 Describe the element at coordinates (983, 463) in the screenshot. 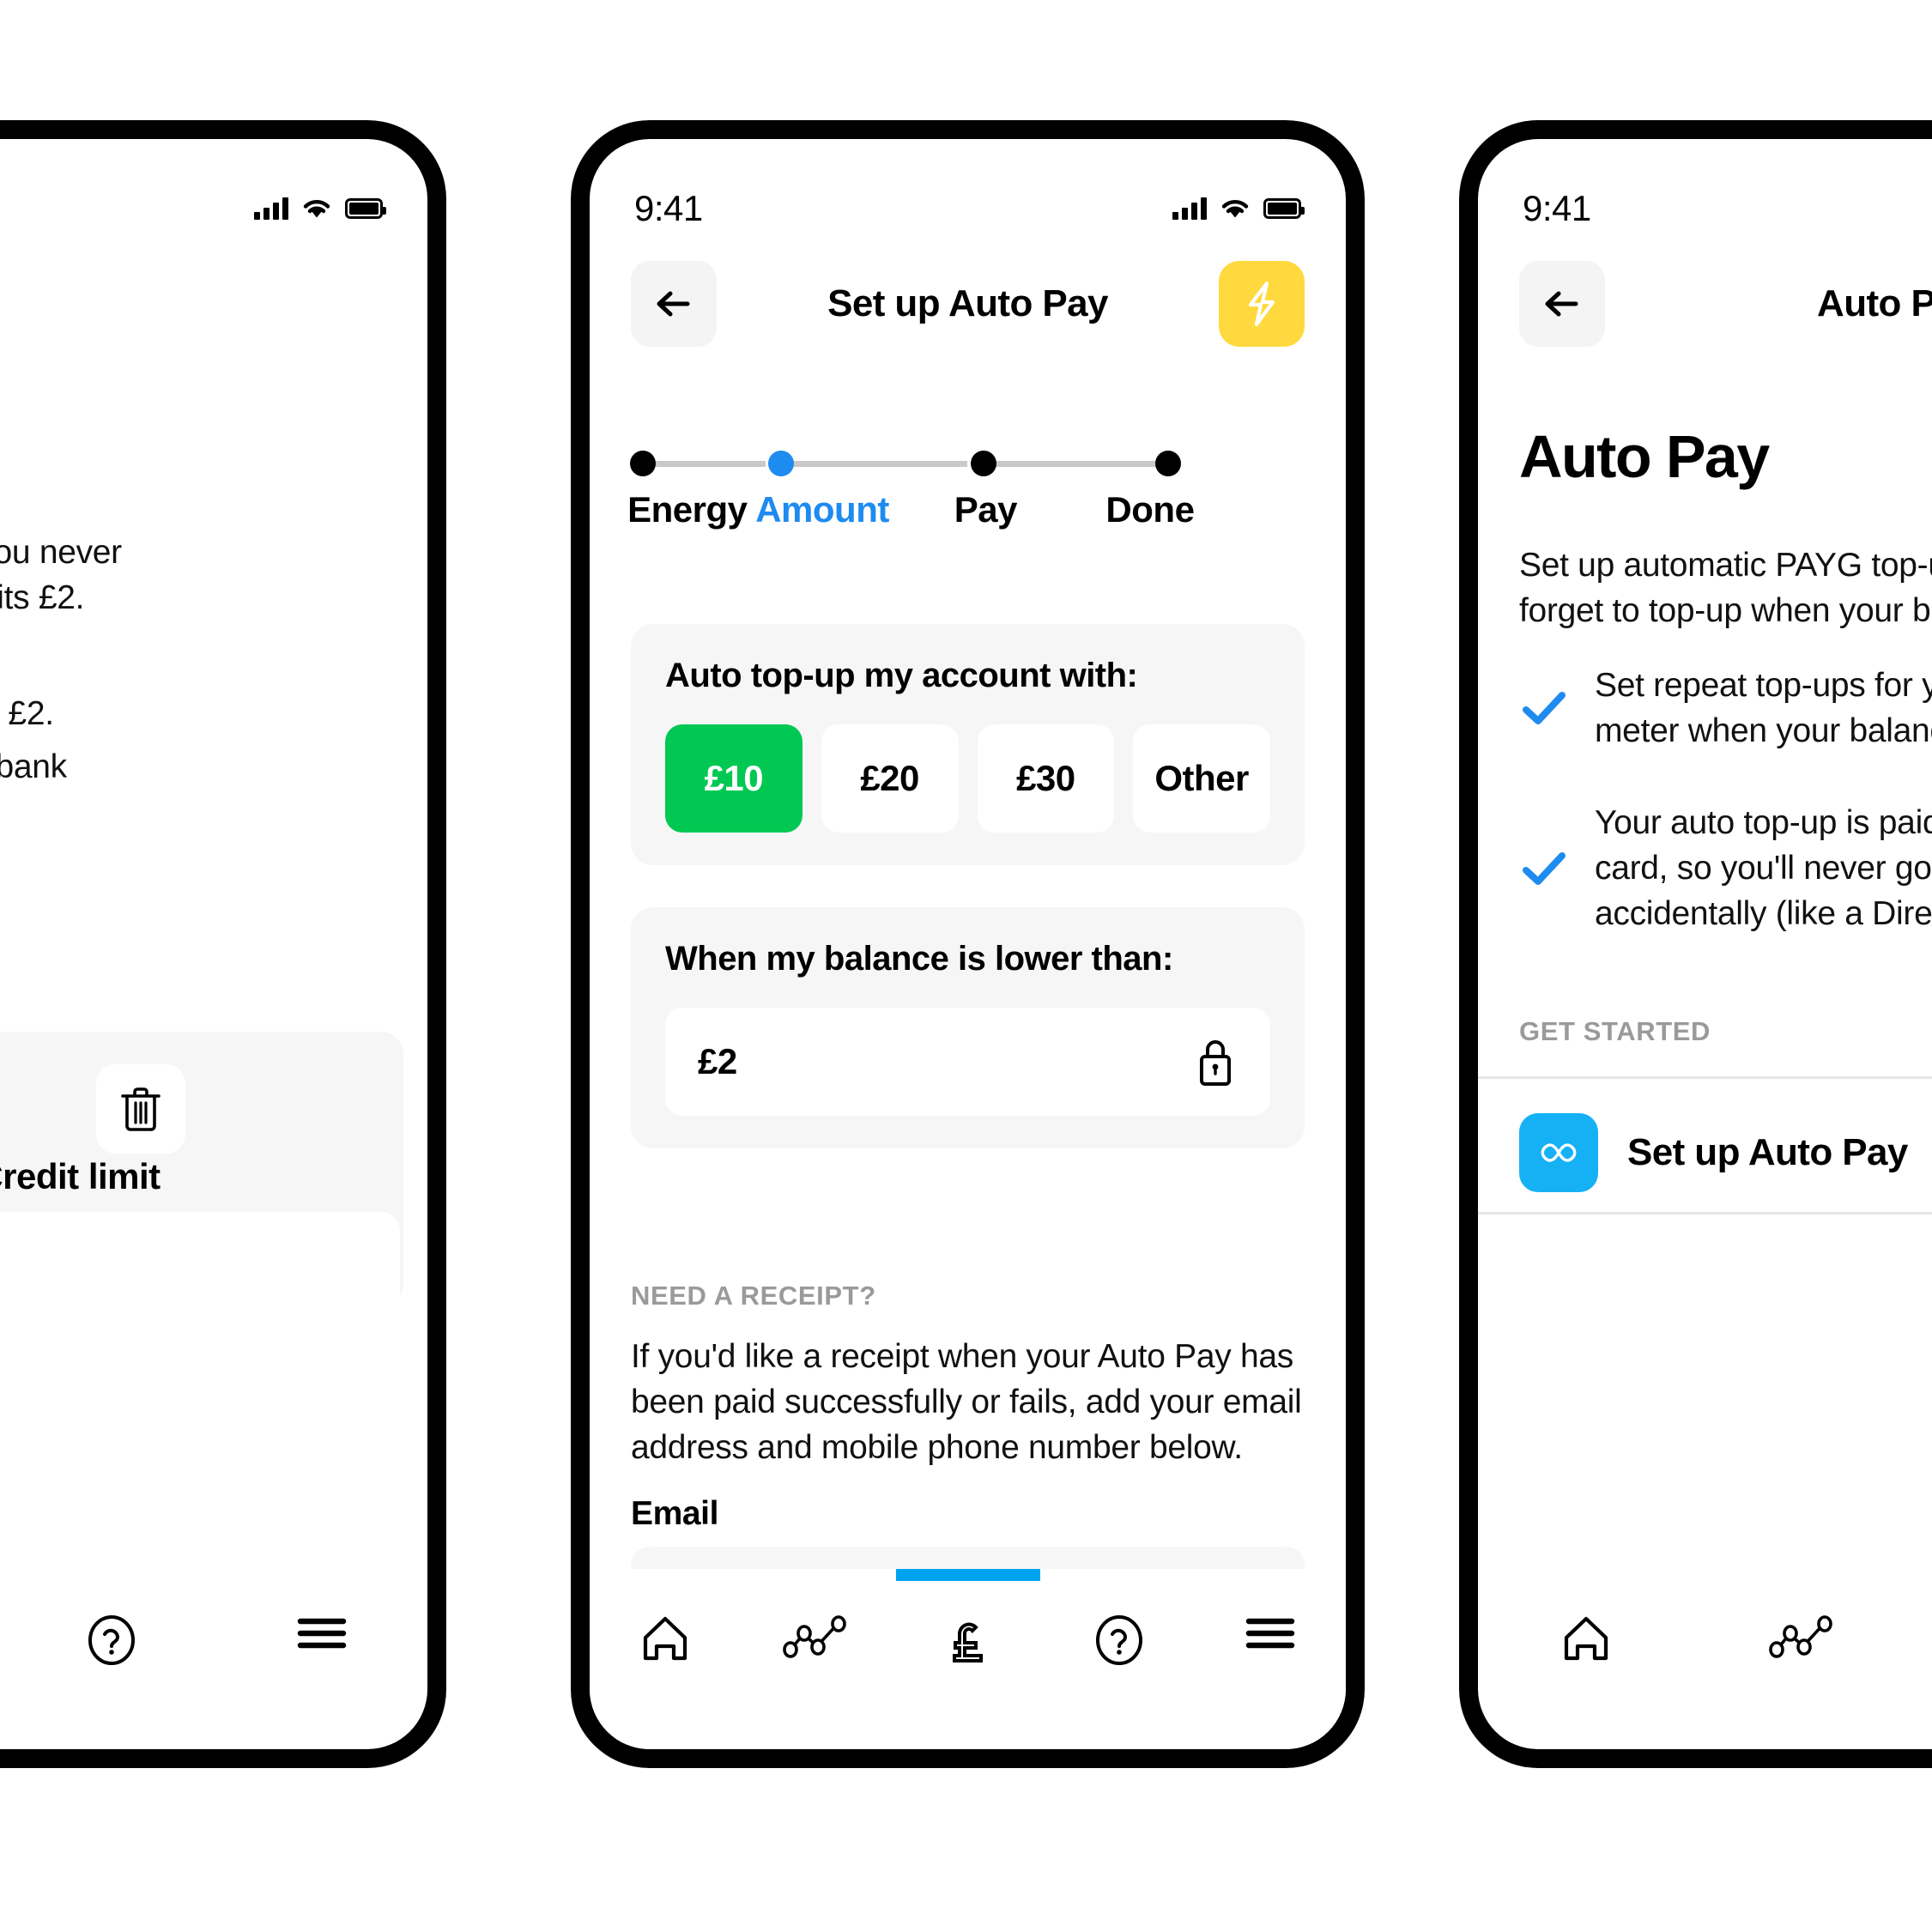

I see `stepper-dot-pay` at that location.